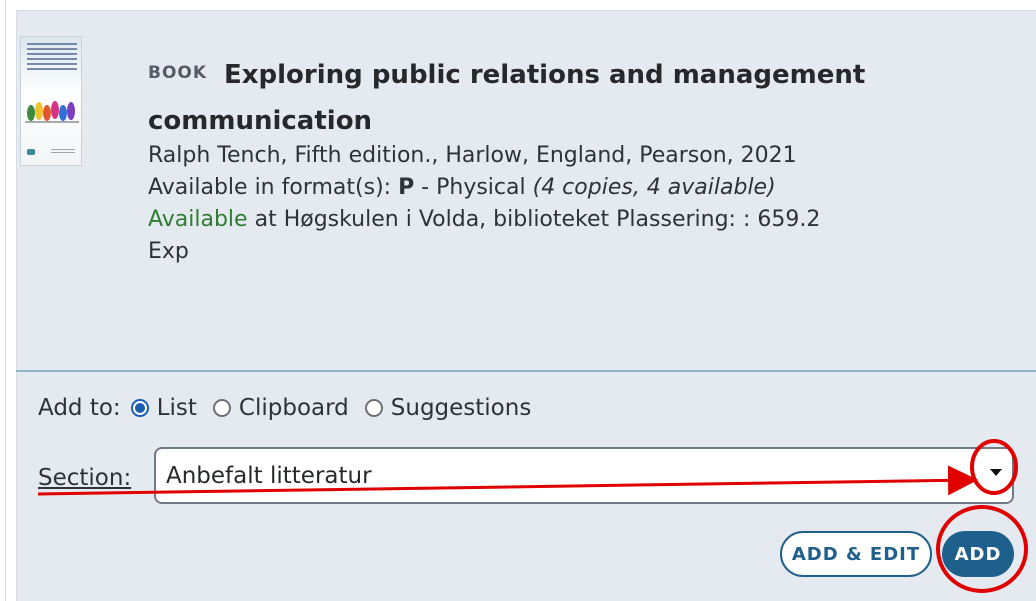  What do you see at coordinates (52, 58) in the screenshot?
I see `cover-title-lines` at bounding box center [52, 58].